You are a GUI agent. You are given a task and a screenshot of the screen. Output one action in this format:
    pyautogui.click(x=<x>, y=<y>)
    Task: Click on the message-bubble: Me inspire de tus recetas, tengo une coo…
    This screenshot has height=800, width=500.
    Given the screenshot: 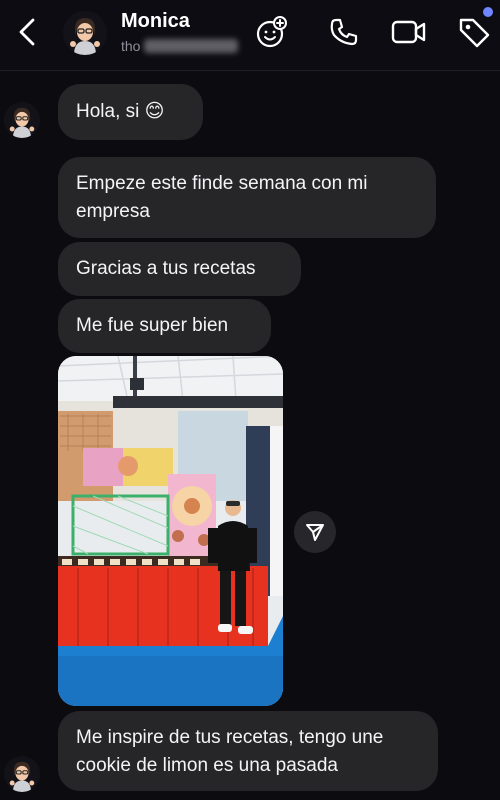 What is the action you would take?
    pyautogui.click(x=248, y=751)
    